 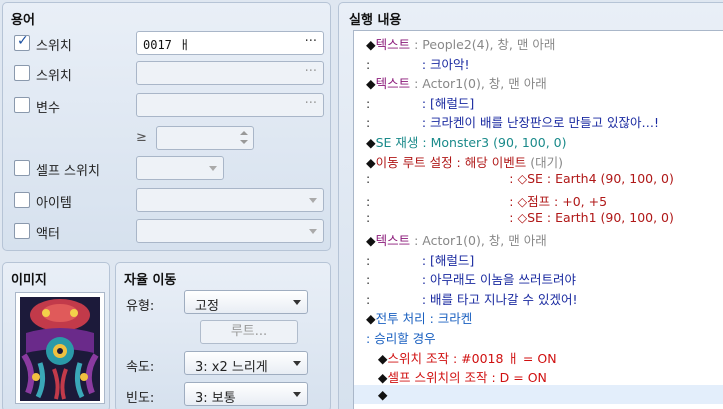 What do you see at coordinates (48, 234) in the screenshot?
I see `actor-label: 액터` at bounding box center [48, 234].